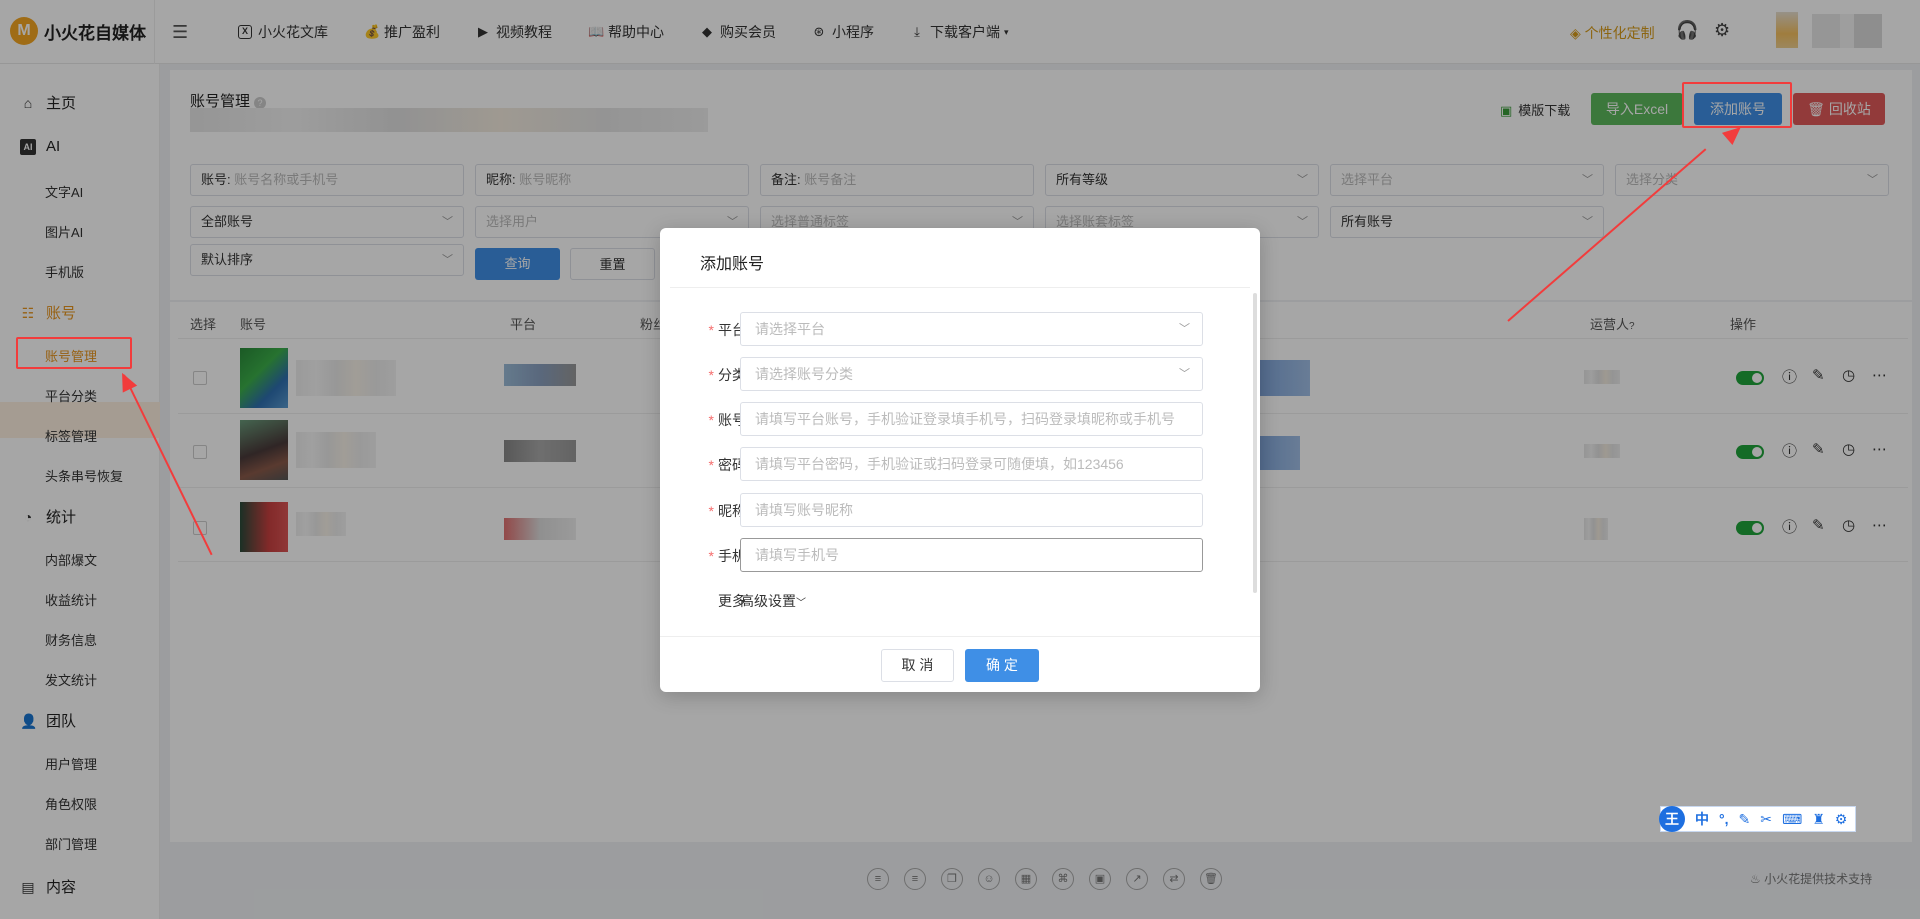 The width and height of the screenshot is (1920, 919). Describe the element at coordinates (797, 555) in the screenshot. I see `placeholder: 请填写手机号` at that location.